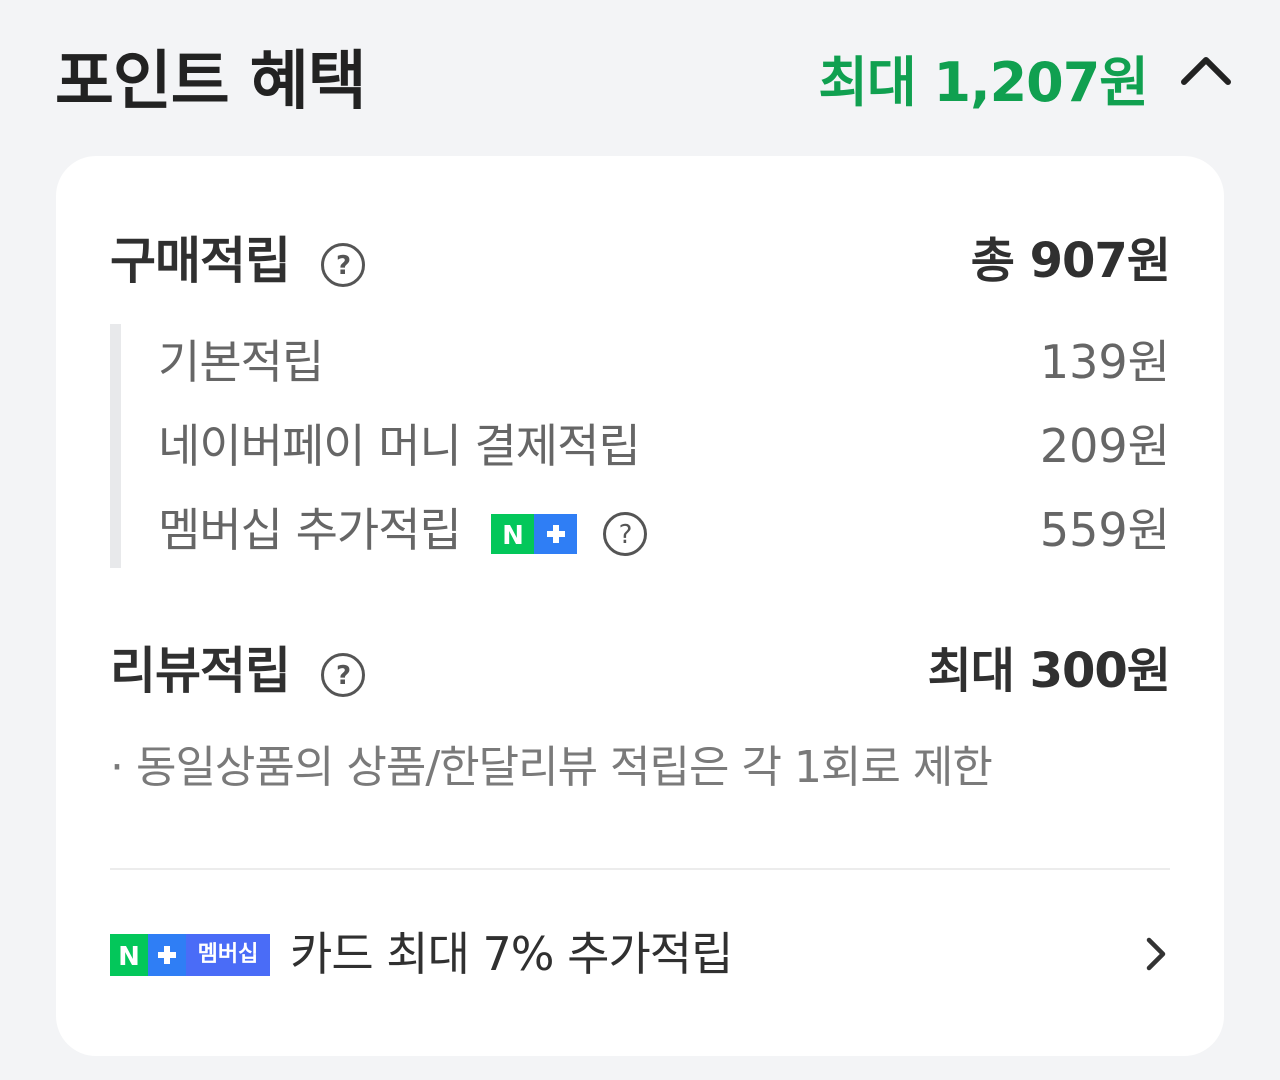  Describe the element at coordinates (310, 530) in the screenshot. I see `membership-points-label: 멤버십 추가적립` at that location.